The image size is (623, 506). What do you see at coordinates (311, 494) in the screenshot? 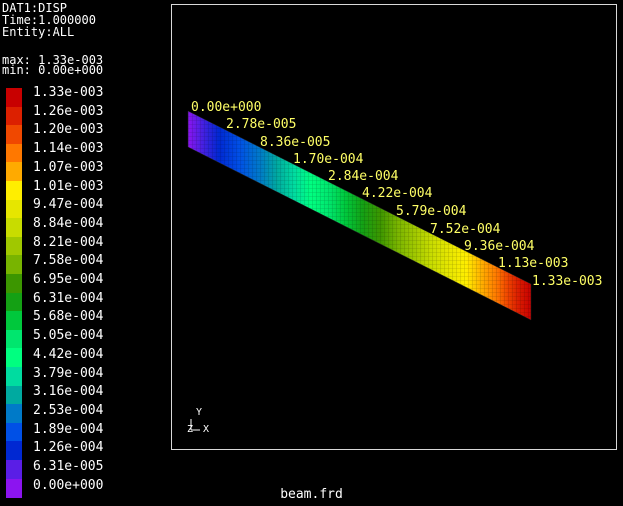
I see `file-name: beam.frd` at bounding box center [311, 494].